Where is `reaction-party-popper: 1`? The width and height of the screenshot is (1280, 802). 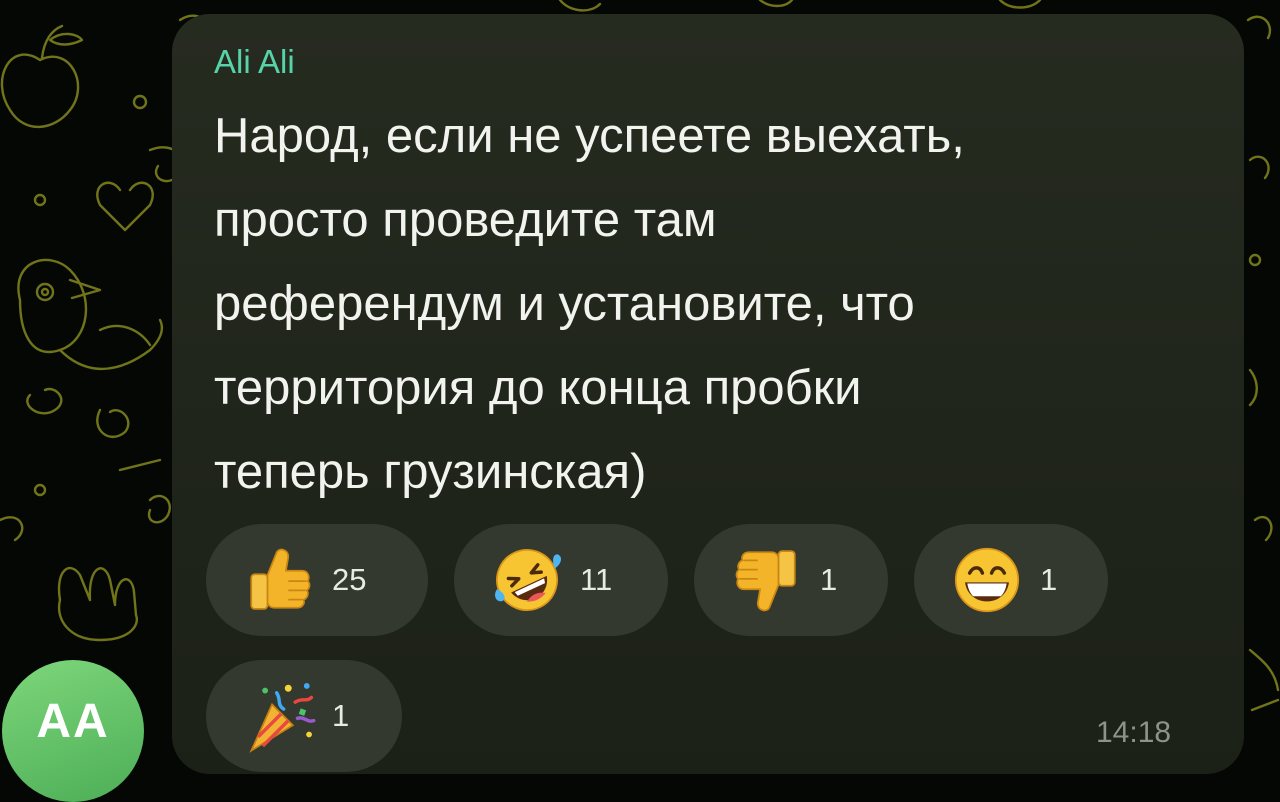 reaction-party-popper: 1 is located at coordinates (304, 716).